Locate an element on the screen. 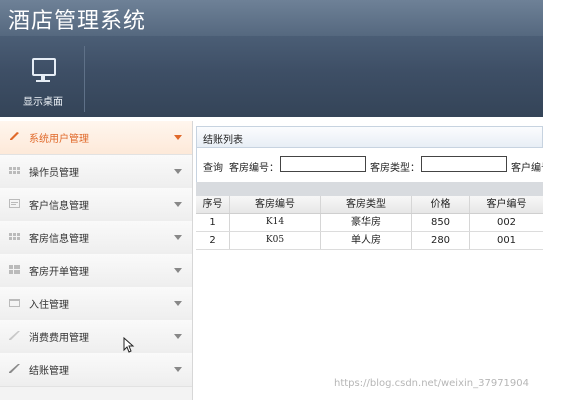  sidebar-item-label: 客房信息管理 is located at coordinates (59, 239).